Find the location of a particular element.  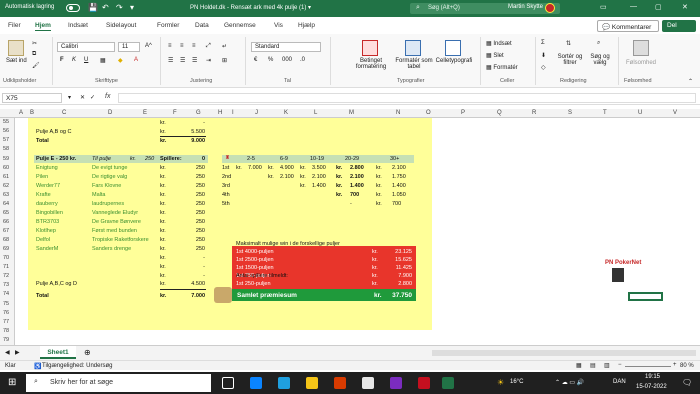

col-header: M is located at coordinates (351, 113).